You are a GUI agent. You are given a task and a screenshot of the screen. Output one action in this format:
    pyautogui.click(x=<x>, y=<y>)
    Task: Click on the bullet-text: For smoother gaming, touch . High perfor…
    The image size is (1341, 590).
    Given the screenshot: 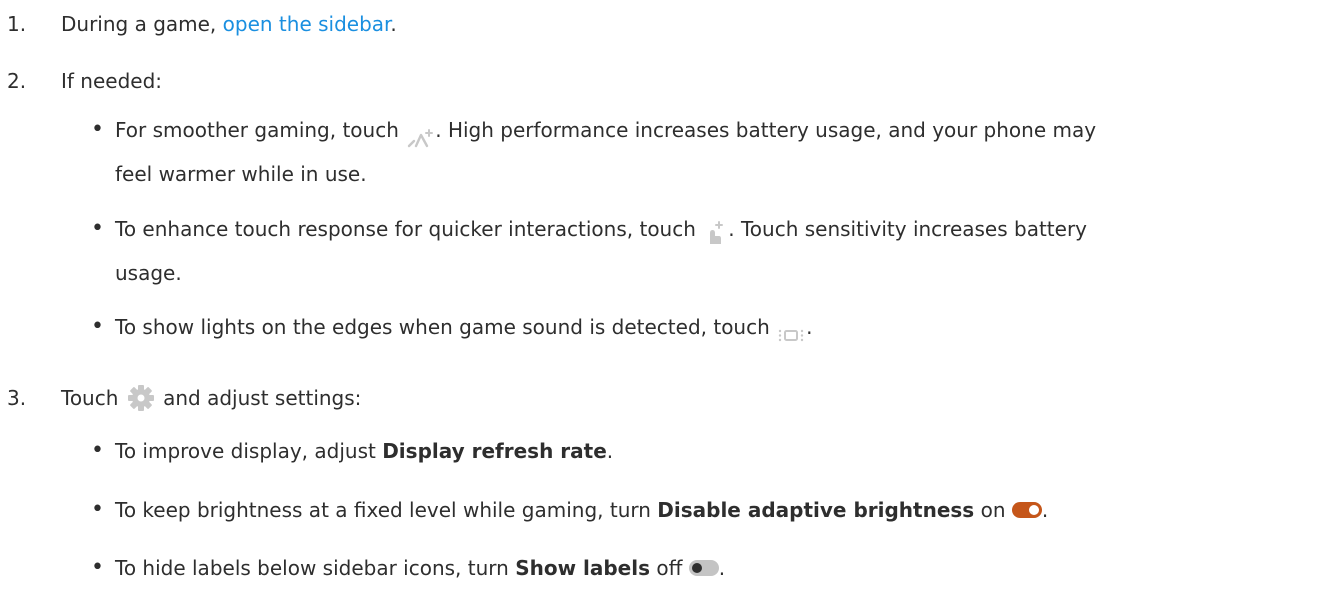 What is the action you would take?
    pyautogui.click(x=606, y=152)
    